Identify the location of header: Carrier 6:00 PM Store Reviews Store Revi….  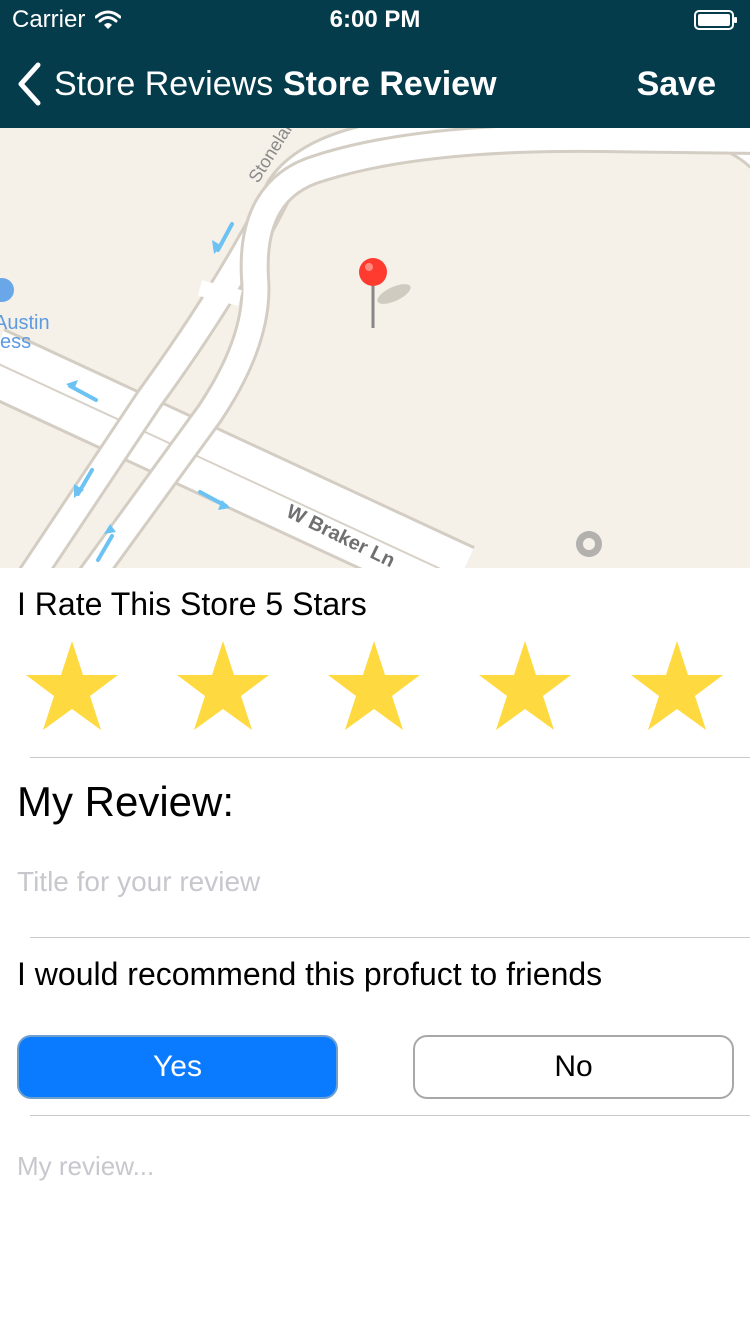
(375, 64).